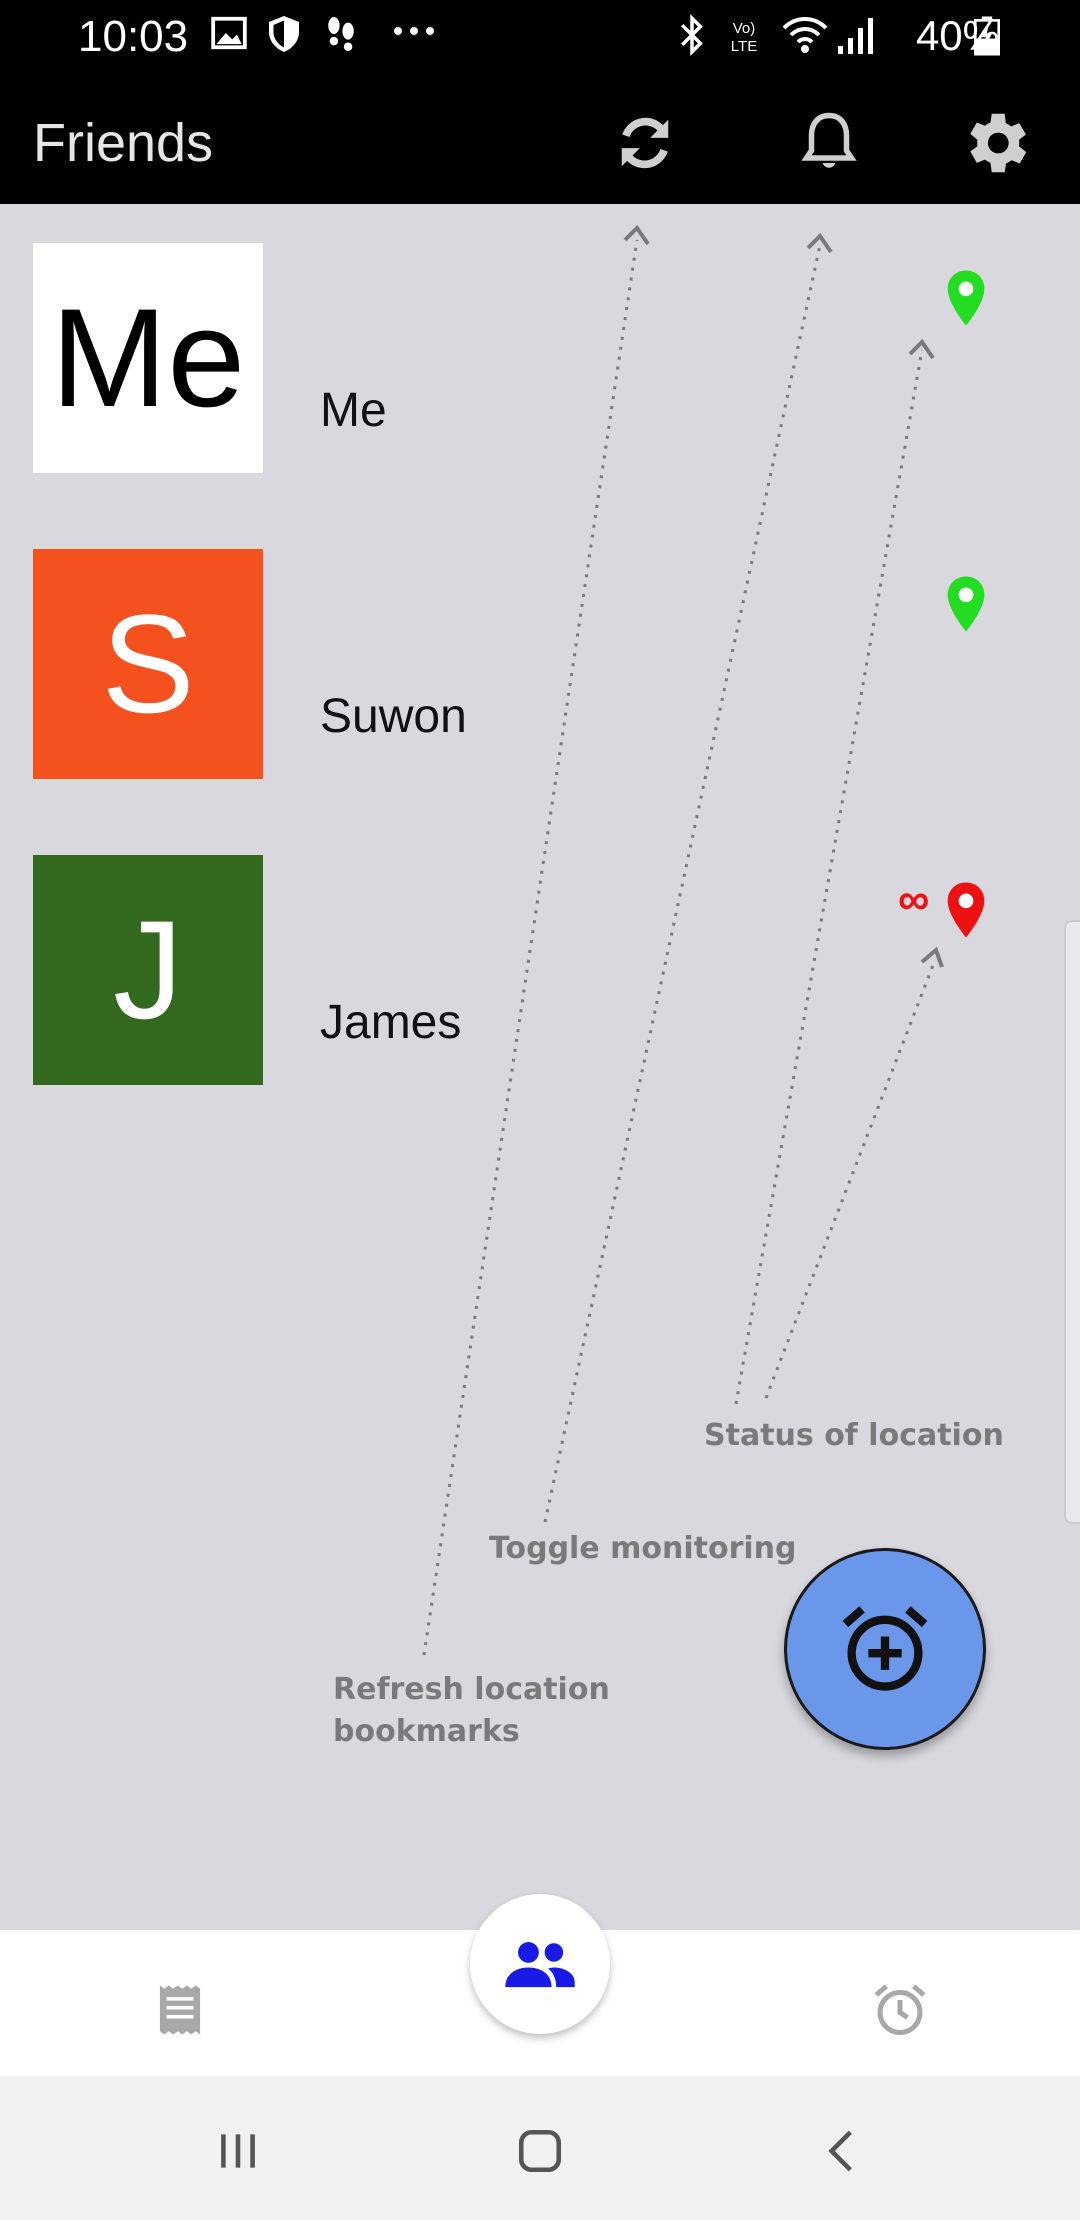 This screenshot has width=1080, height=2220. I want to click on wifi-icon, so click(805, 37).